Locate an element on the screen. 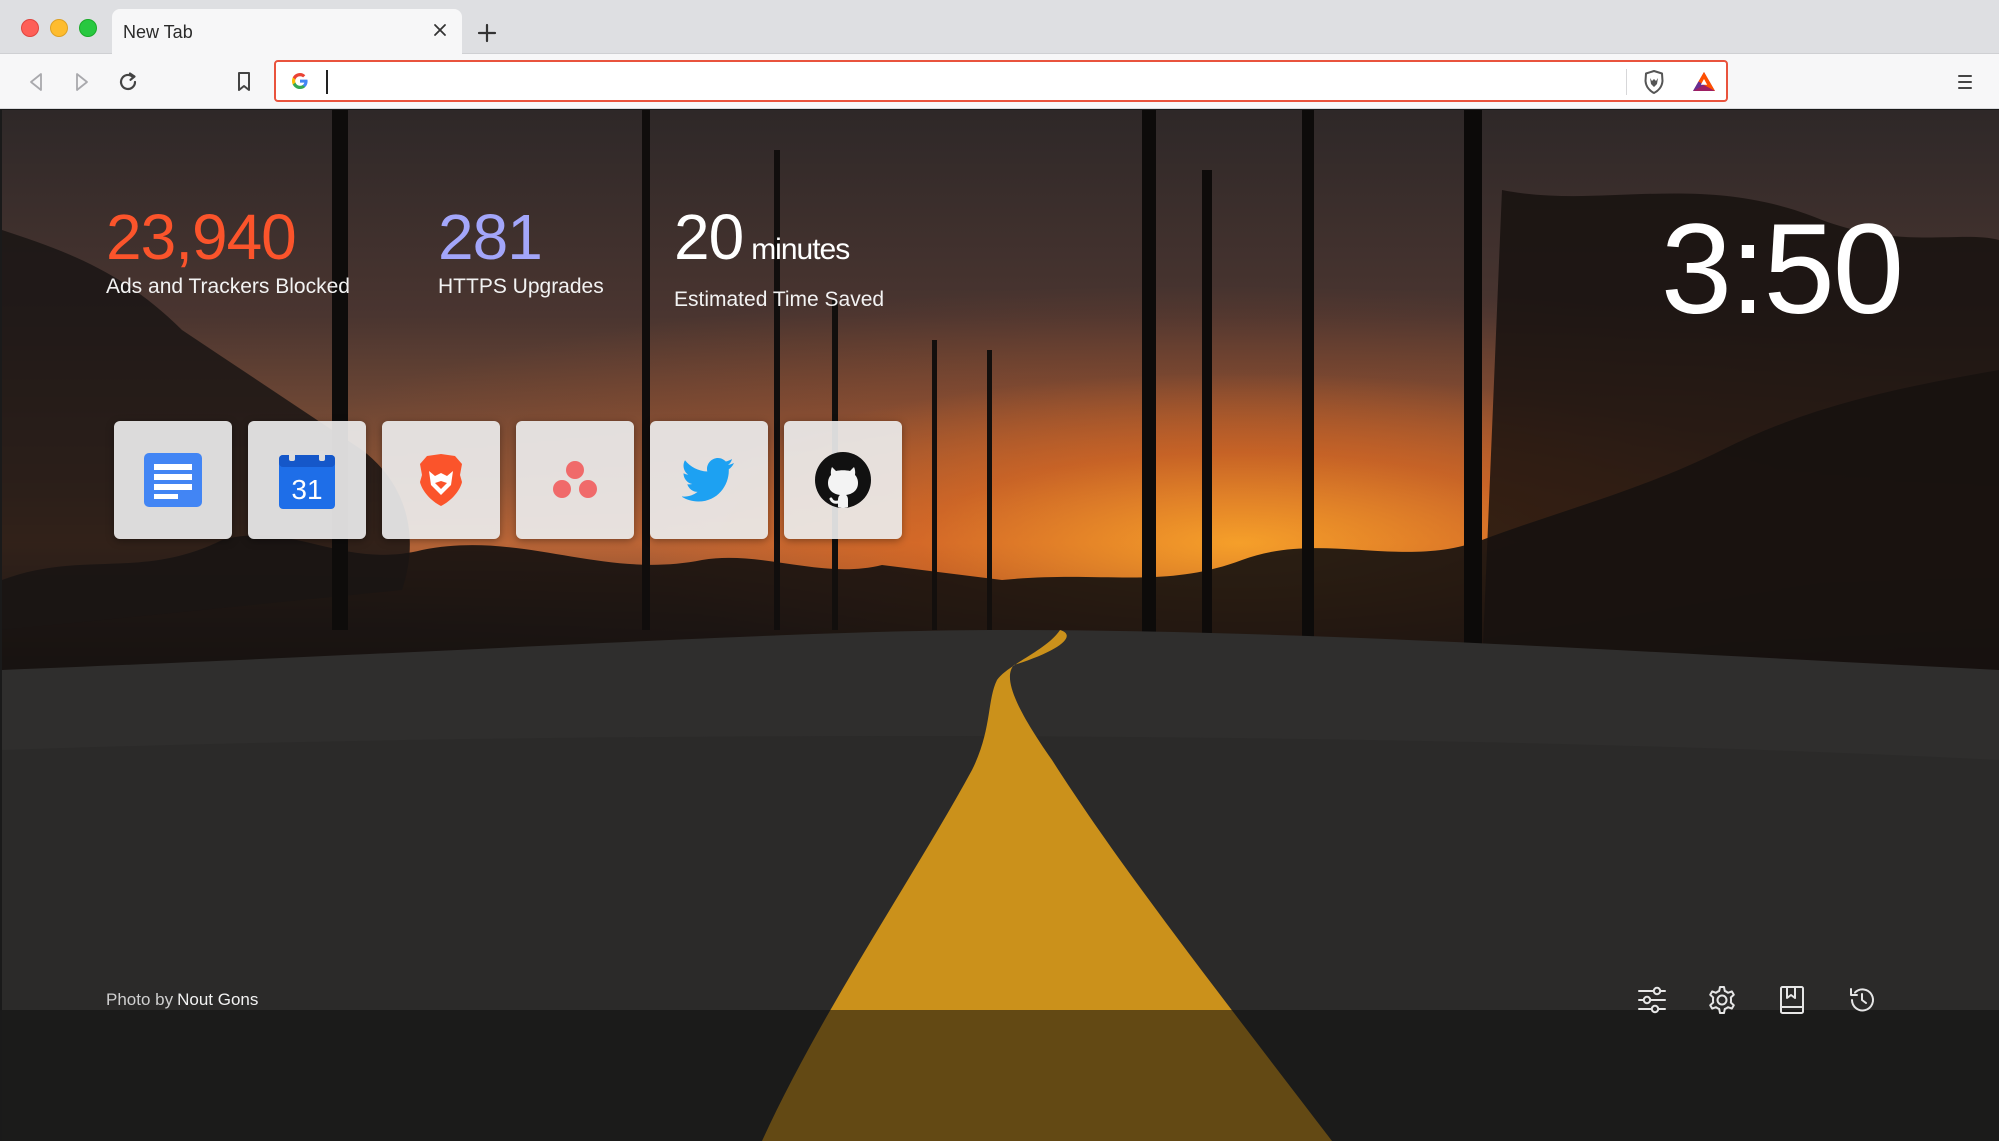 The height and width of the screenshot is (1141, 1999). time-saved-stat: 20 minutes Estimated Time Saved is located at coordinates (779, 258).